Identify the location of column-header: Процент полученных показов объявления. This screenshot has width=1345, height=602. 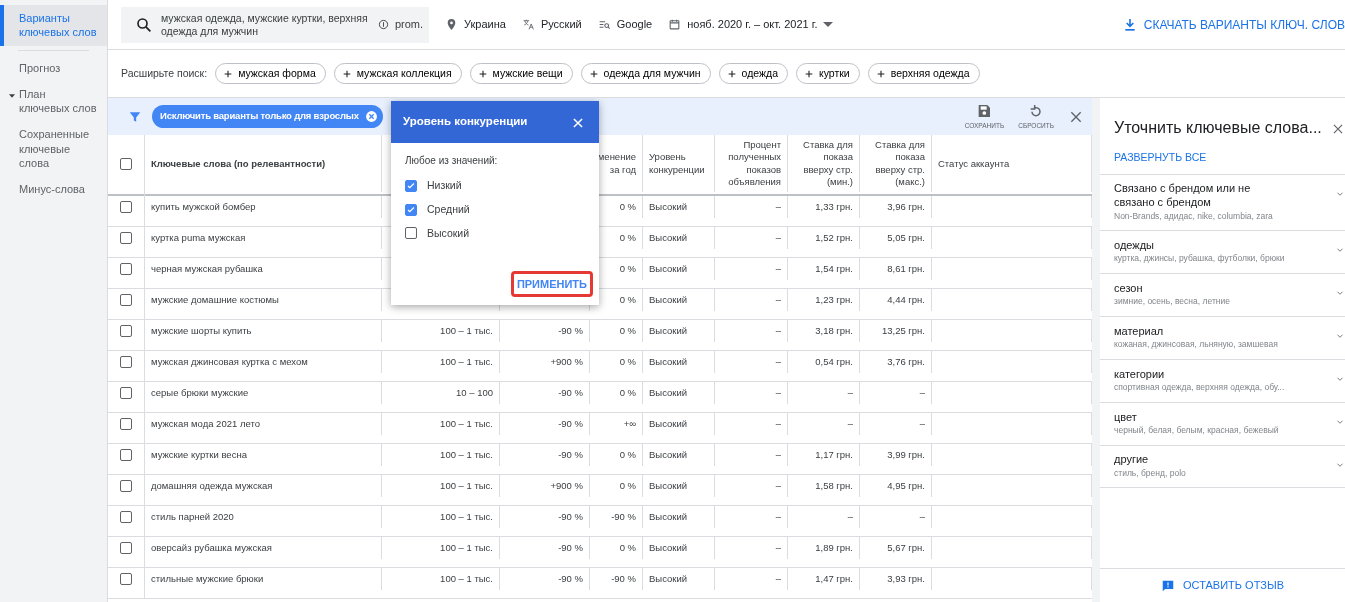
(754, 164).